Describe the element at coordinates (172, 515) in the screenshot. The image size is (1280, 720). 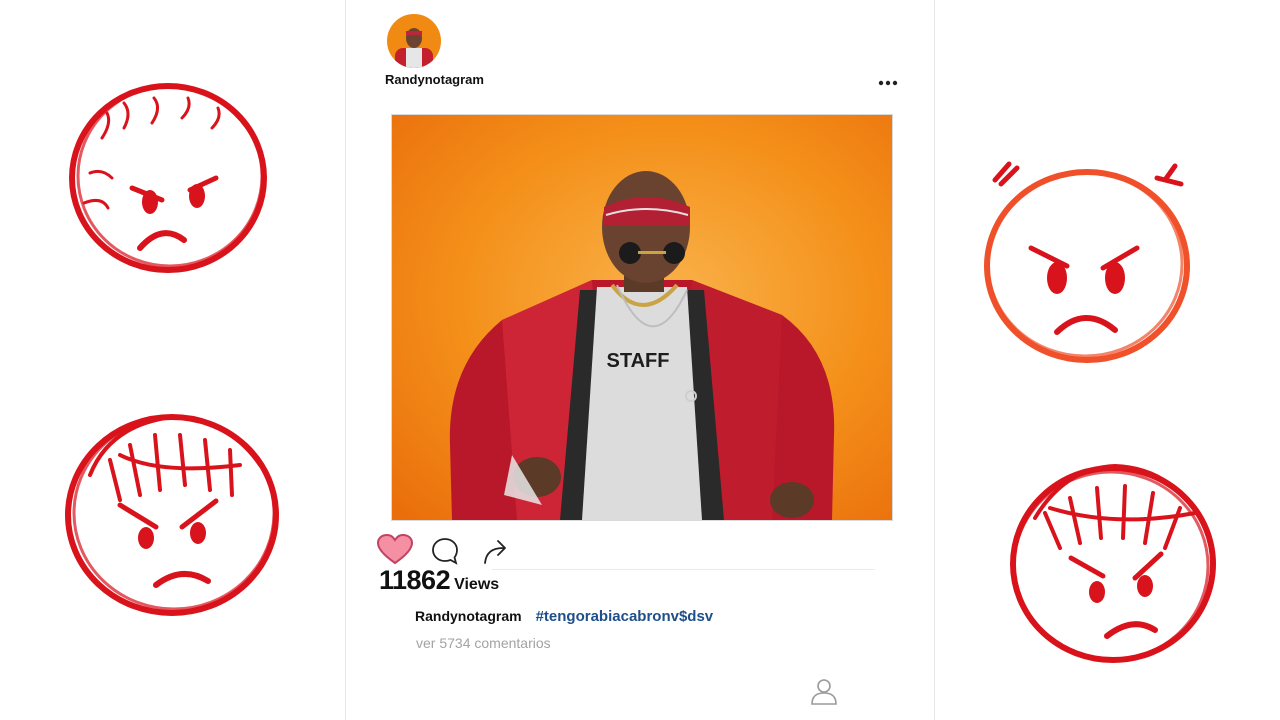
I see `angry-face-doodle-bottom-left` at that location.